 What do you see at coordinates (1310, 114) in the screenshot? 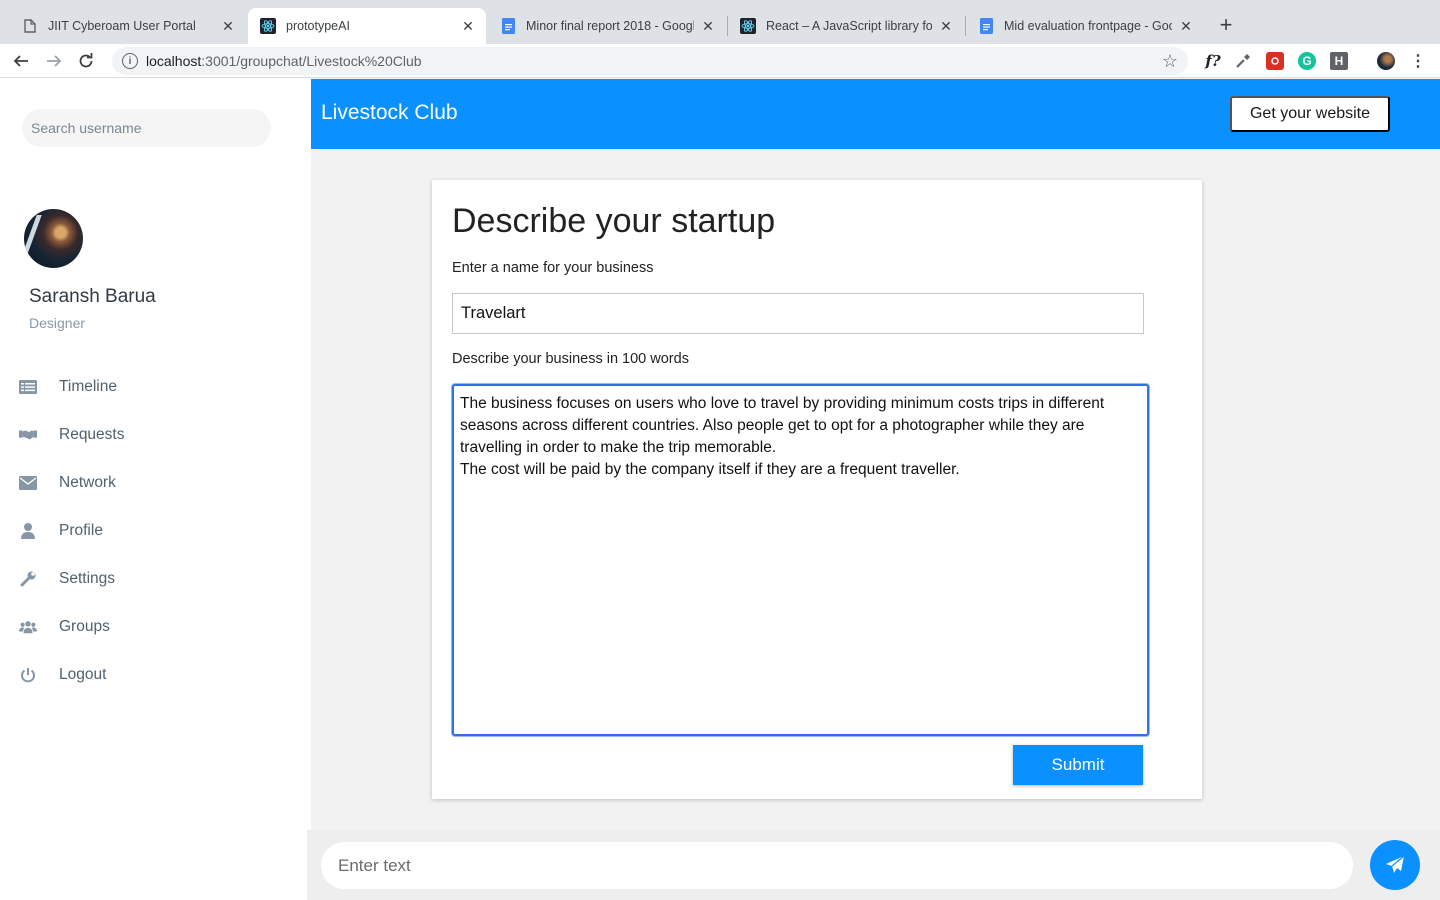
I see `get-your-website-button: Get your website` at bounding box center [1310, 114].